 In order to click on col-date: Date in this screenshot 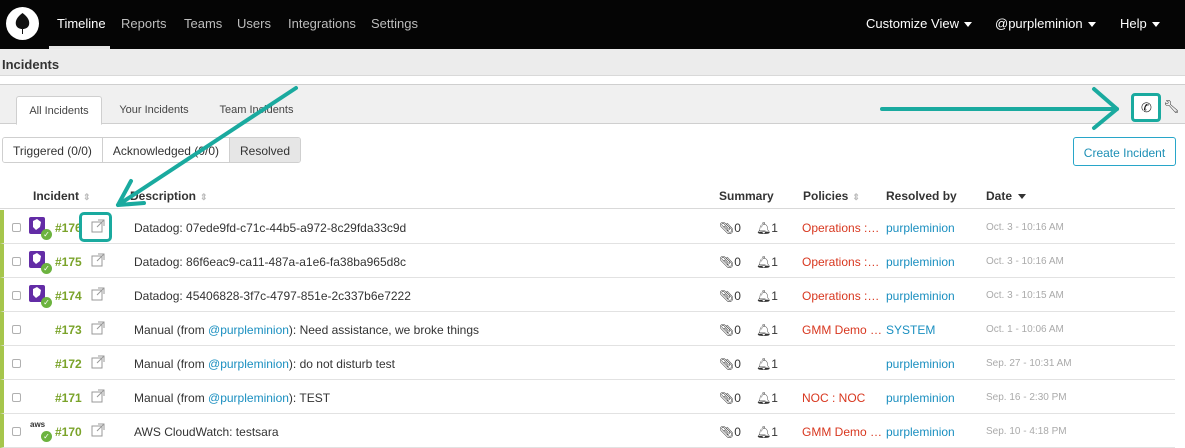, I will do `click(1006, 196)`.